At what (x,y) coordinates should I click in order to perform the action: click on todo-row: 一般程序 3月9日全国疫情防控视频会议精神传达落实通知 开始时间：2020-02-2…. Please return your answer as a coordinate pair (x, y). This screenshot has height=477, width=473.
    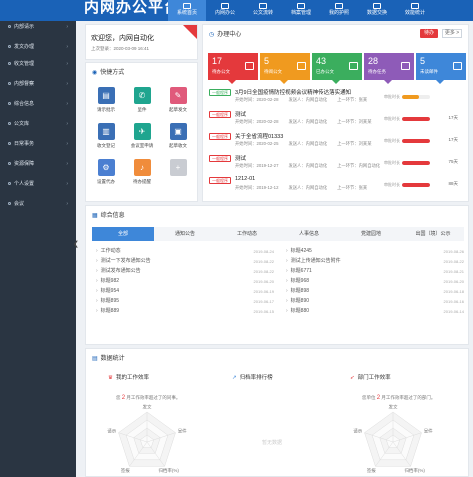
    Looking at the image, I should click on (336, 98).